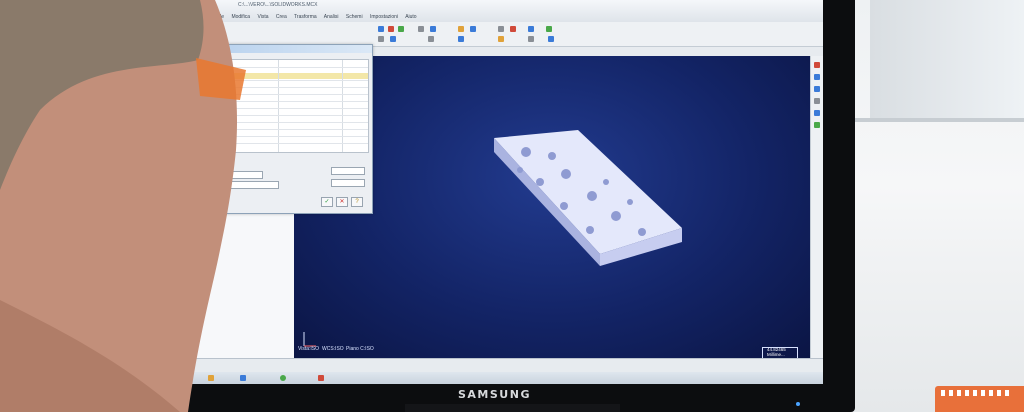  Describe the element at coordinates (938, 120) in the screenshot. I see `shelf` at that location.